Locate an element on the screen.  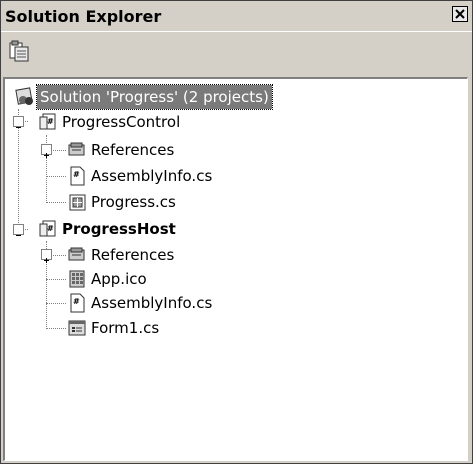
toolbar is located at coordinates (236, 53).